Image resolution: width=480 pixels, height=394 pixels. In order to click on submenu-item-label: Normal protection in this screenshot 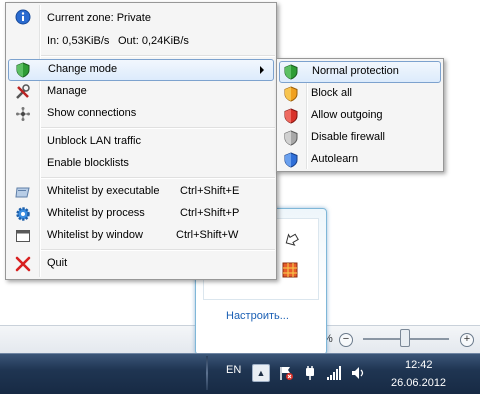, I will do `click(355, 71)`.